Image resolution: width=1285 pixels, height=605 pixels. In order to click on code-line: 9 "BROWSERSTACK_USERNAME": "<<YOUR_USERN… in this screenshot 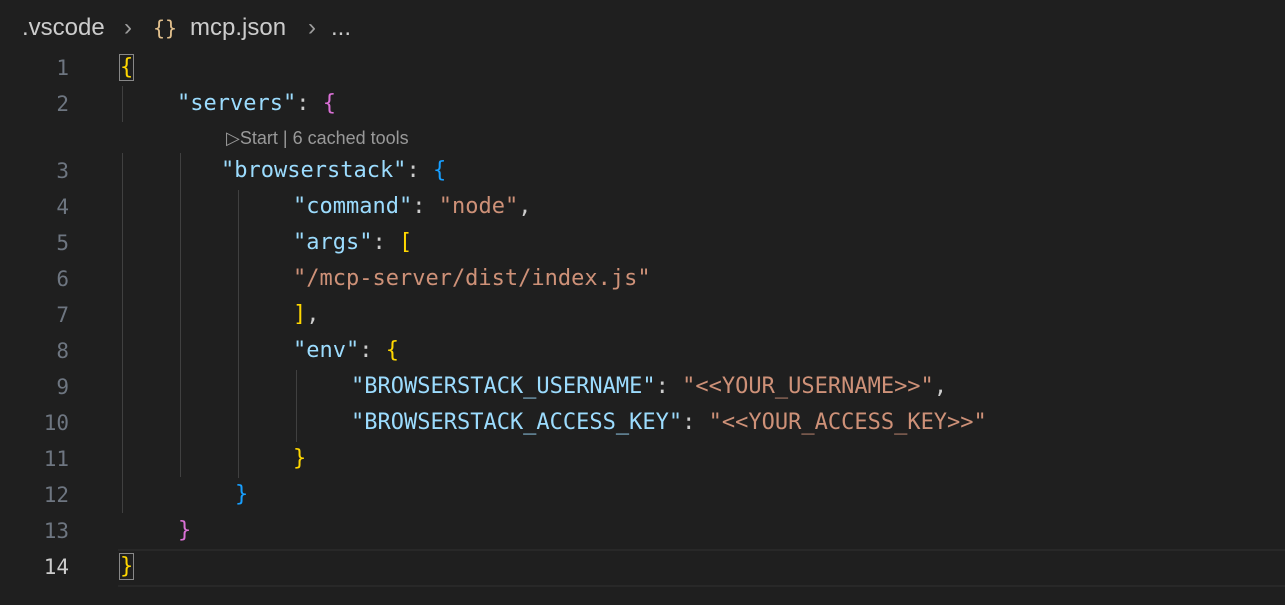, I will do `click(642, 387)`.